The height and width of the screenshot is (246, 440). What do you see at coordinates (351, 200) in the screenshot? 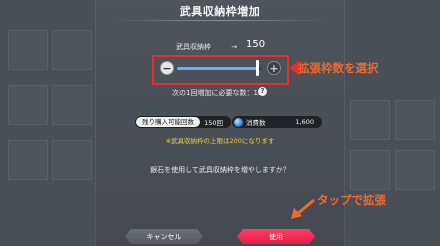
I see `tap-annotation: タップで拡張` at bounding box center [351, 200].